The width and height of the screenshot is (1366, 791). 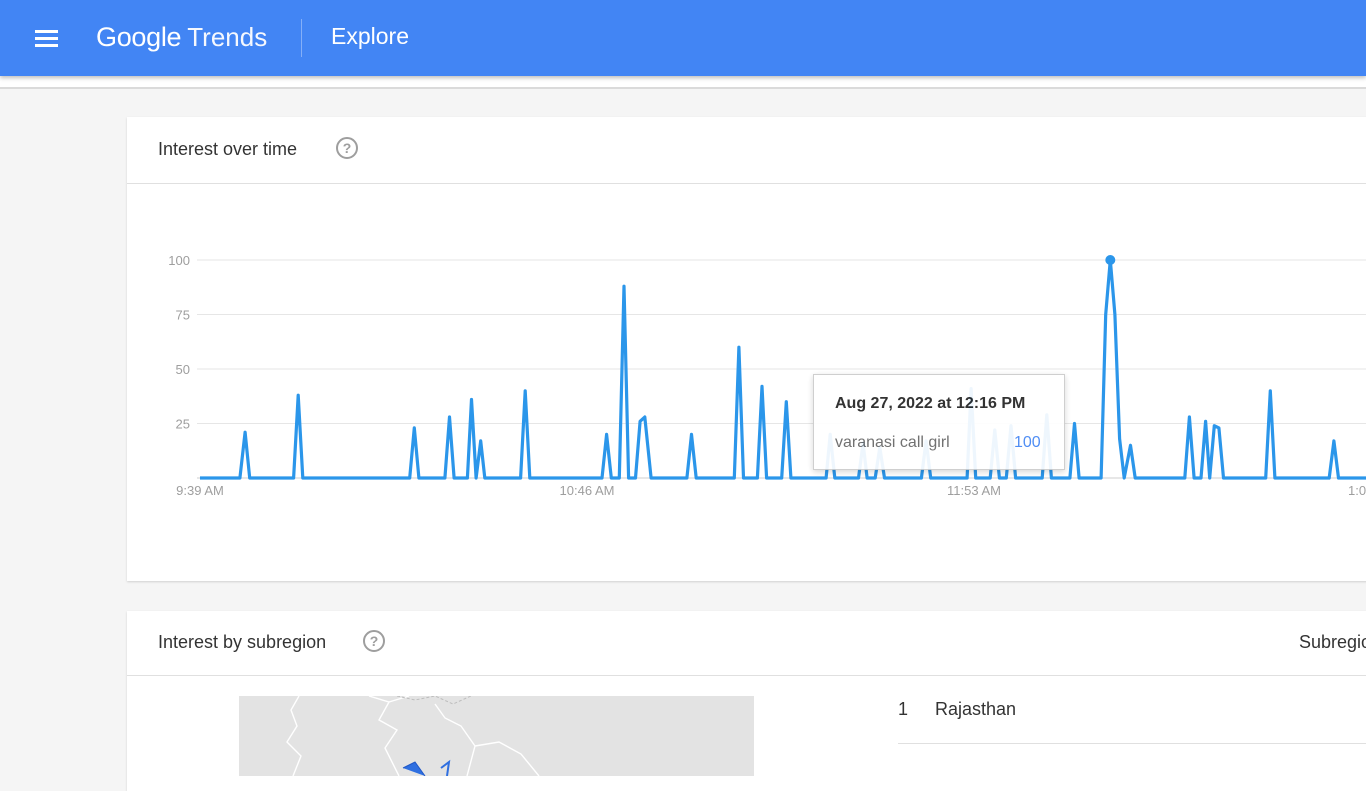 I want to click on header-divider, so click(x=301, y=38).